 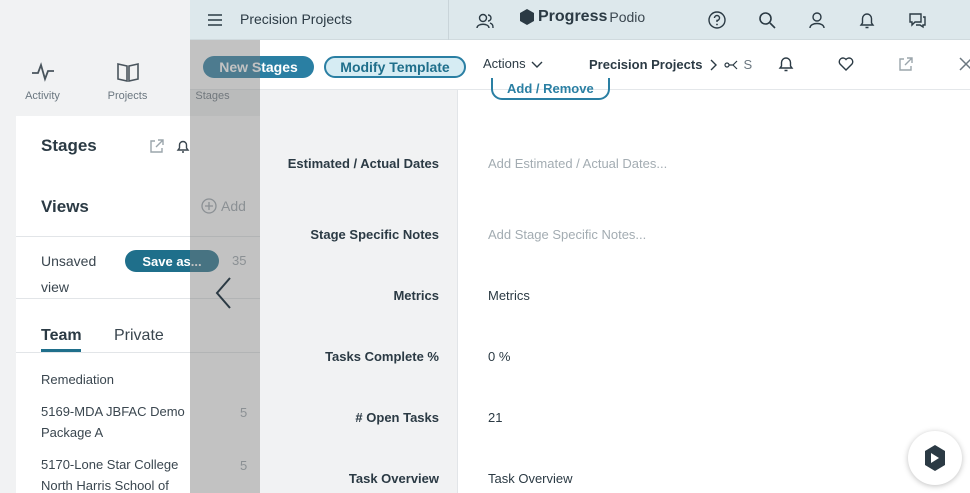 What do you see at coordinates (627, 17) in the screenshot?
I see `brand-product: Podio` at bounding box center [627, 17].